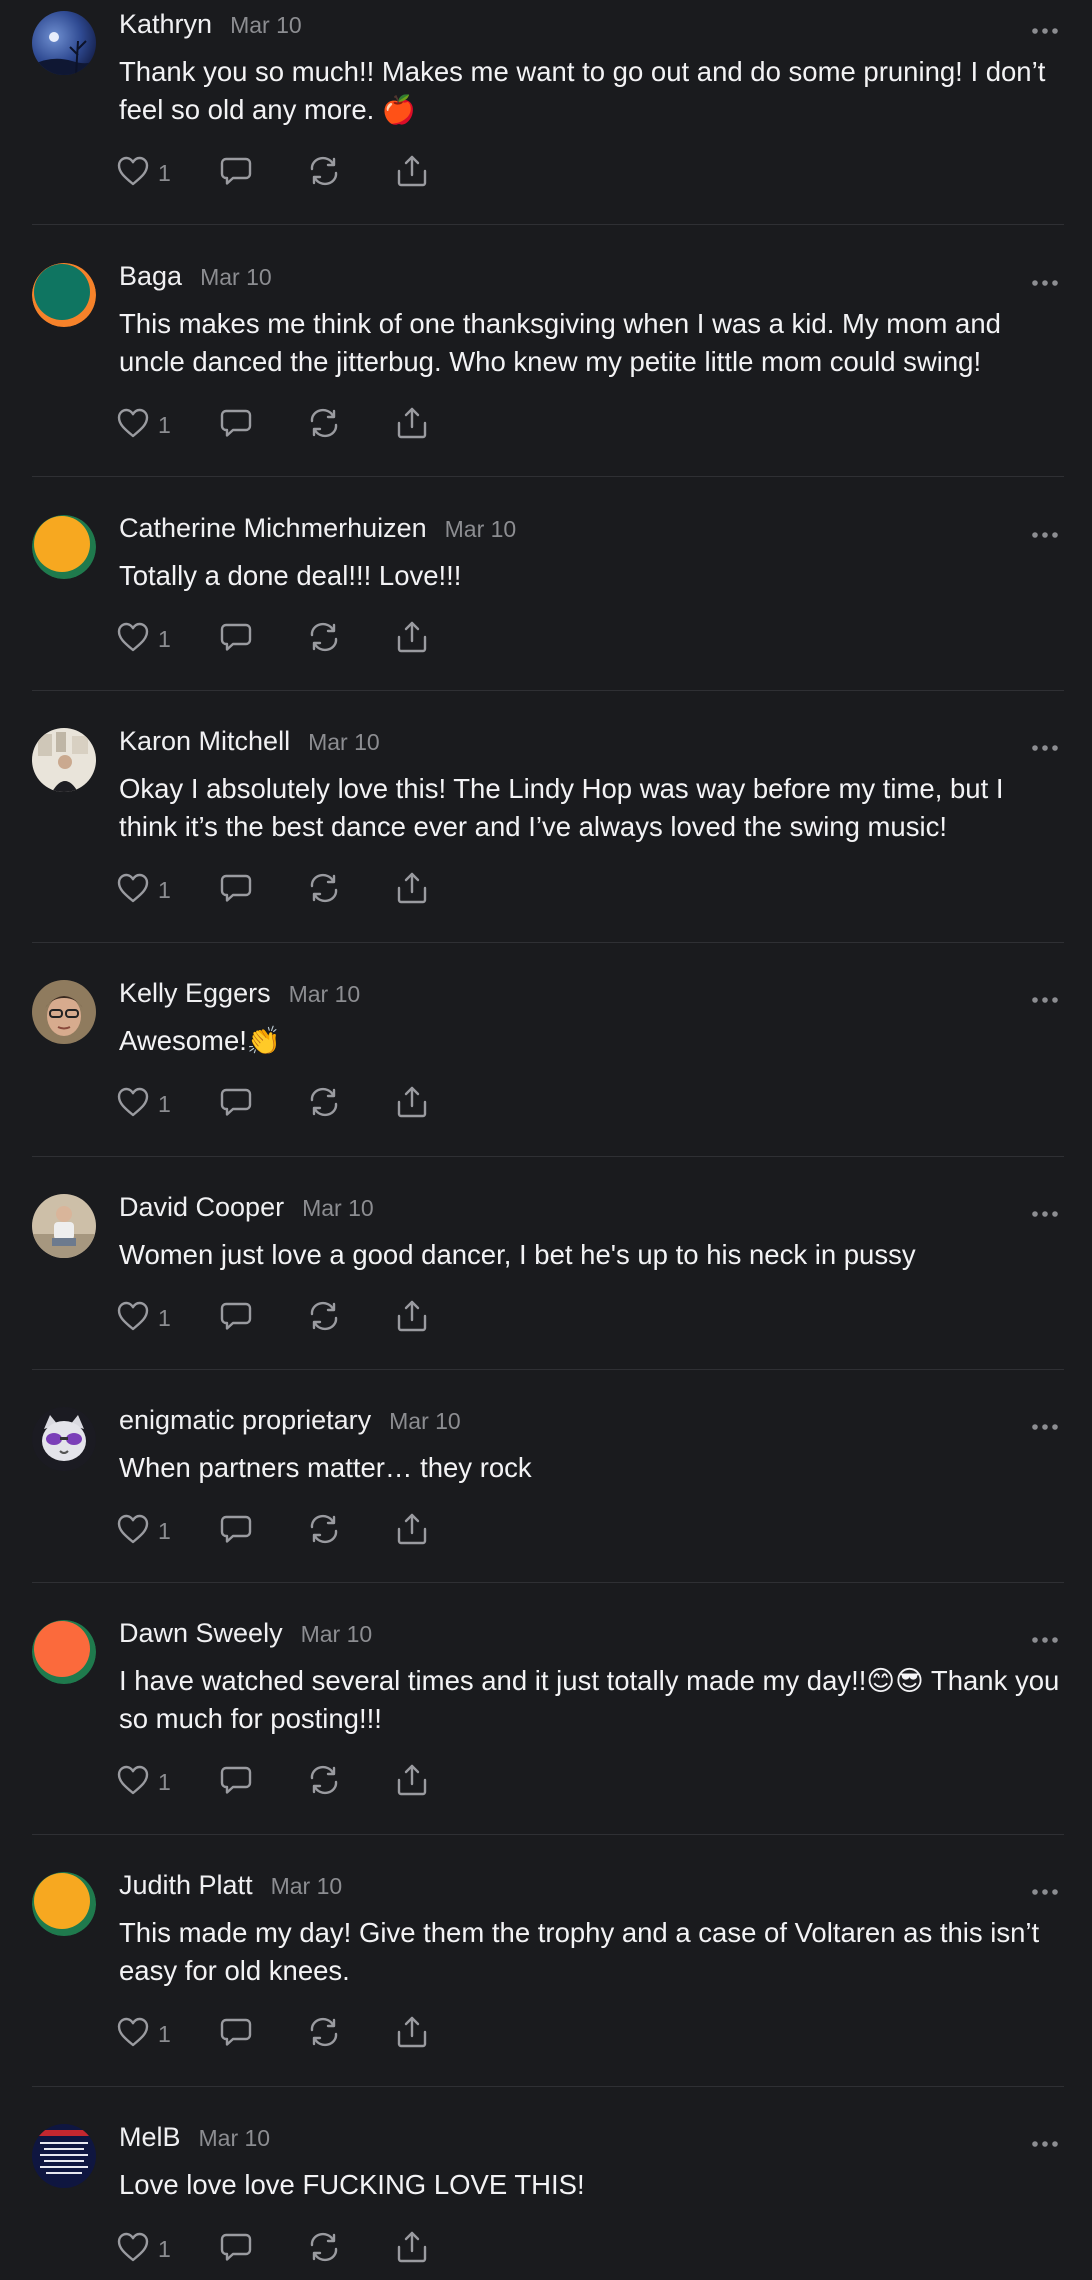  What do you see at coordinates (245, 1420) in the screenshot?
I see `author-name: enigmatic proprietary` at bounding box center [245, 1420].